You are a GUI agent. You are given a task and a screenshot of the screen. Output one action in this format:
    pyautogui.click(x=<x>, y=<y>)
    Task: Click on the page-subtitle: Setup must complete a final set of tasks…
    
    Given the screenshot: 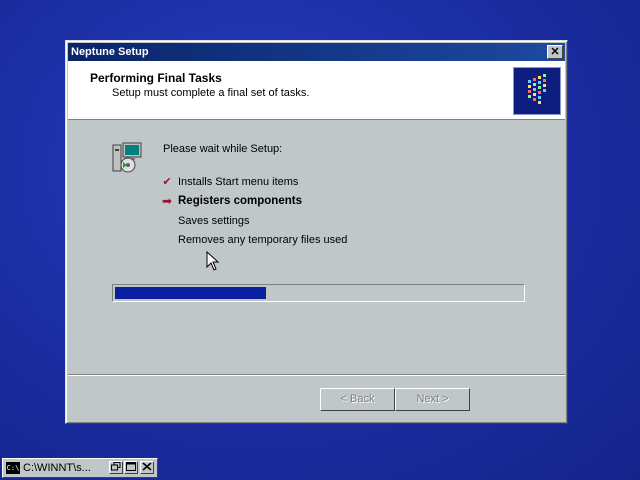 What is the action you would take?
    pyautogui.click(x=211, y=93)
    